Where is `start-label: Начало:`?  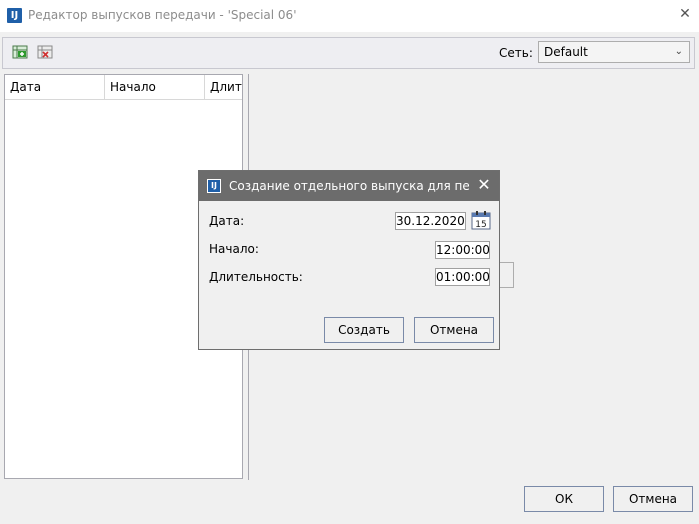 start-label: Начало: is located at coordinates (234, 249).